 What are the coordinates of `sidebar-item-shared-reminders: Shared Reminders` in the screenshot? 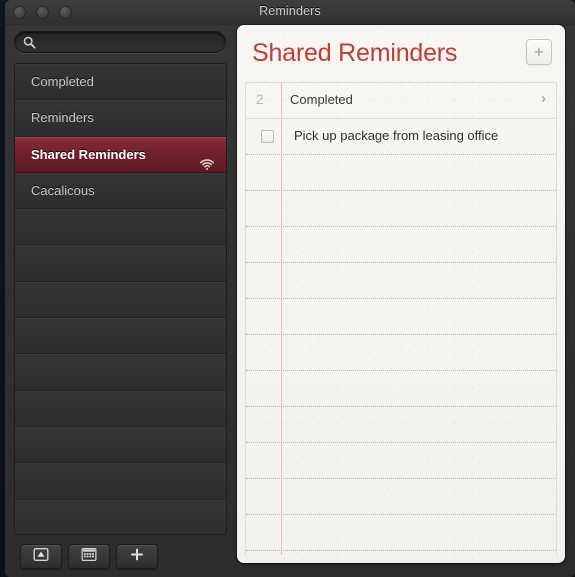 It's located at (120, 154).